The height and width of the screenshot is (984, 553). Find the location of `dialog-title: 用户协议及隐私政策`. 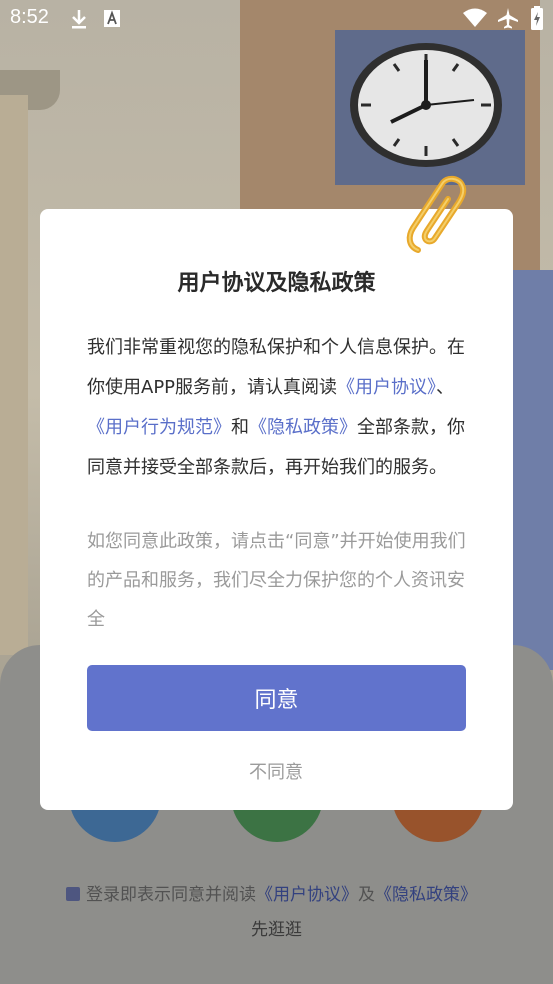

dialog-title: 用户协议及隐私政策 is located at coordinates (276, 283).